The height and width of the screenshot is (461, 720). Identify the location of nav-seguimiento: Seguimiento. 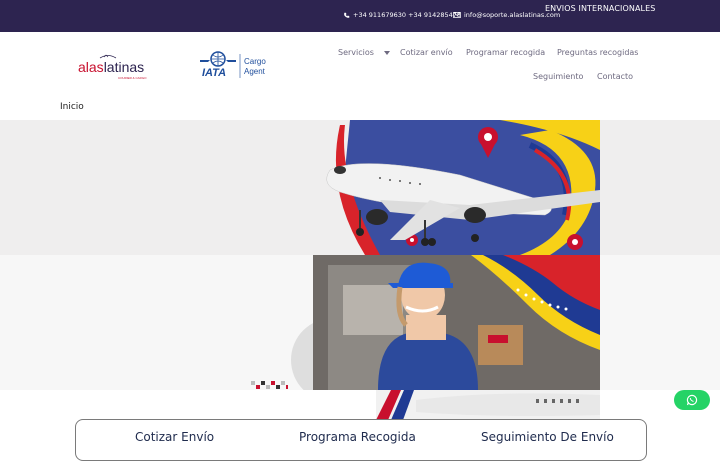
(558, 76).